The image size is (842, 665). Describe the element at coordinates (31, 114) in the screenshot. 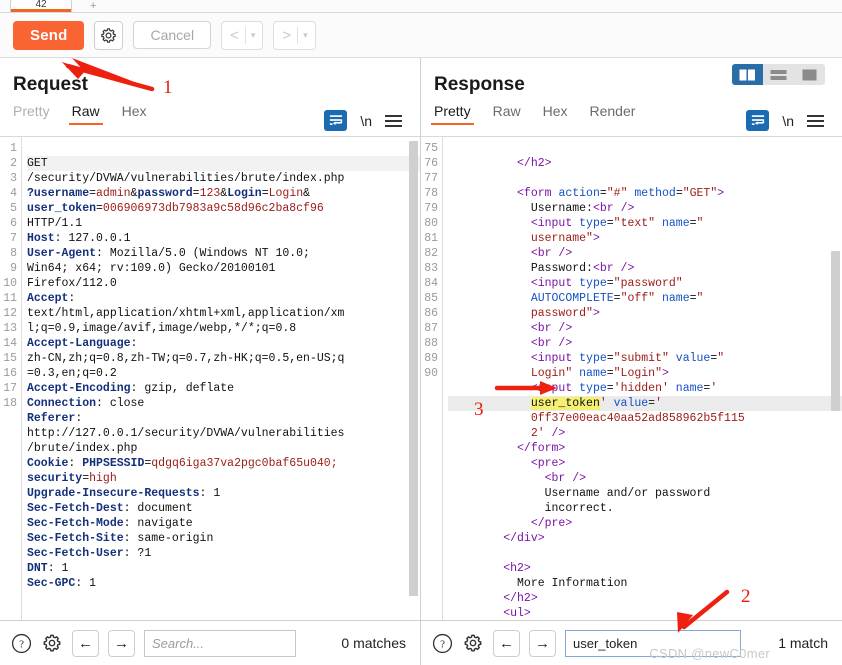

I see `request-tab-pretty: Pretty` at that location.